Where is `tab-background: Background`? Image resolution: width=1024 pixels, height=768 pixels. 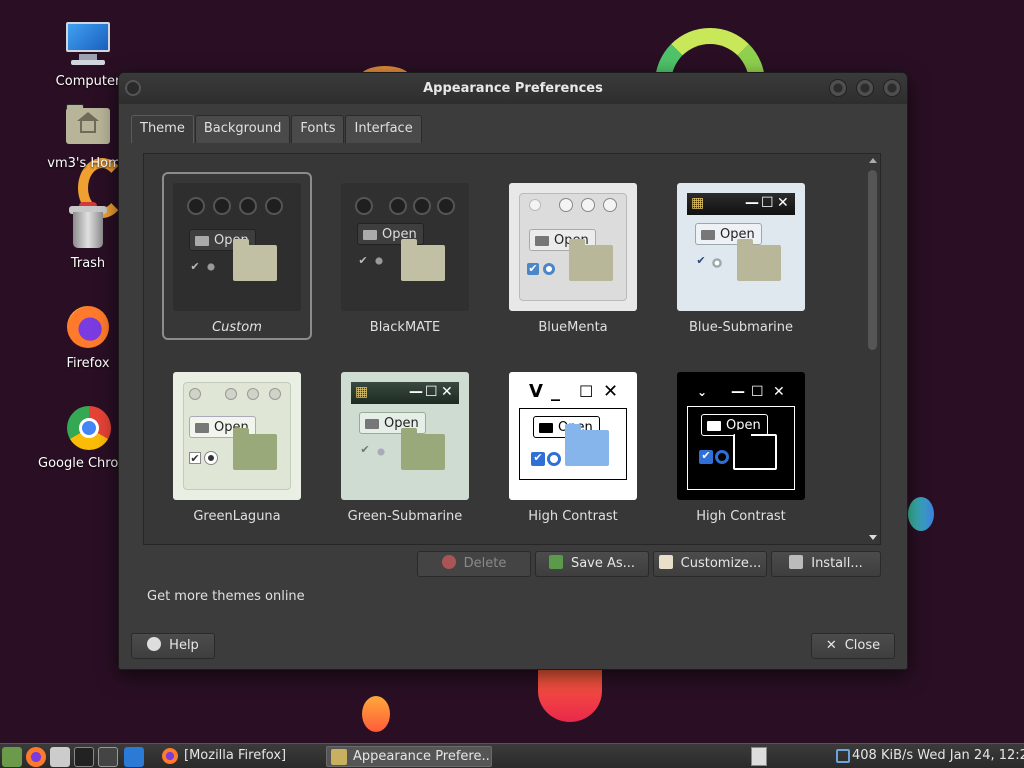
tab-background: Background is located at coordinates (242, 129).